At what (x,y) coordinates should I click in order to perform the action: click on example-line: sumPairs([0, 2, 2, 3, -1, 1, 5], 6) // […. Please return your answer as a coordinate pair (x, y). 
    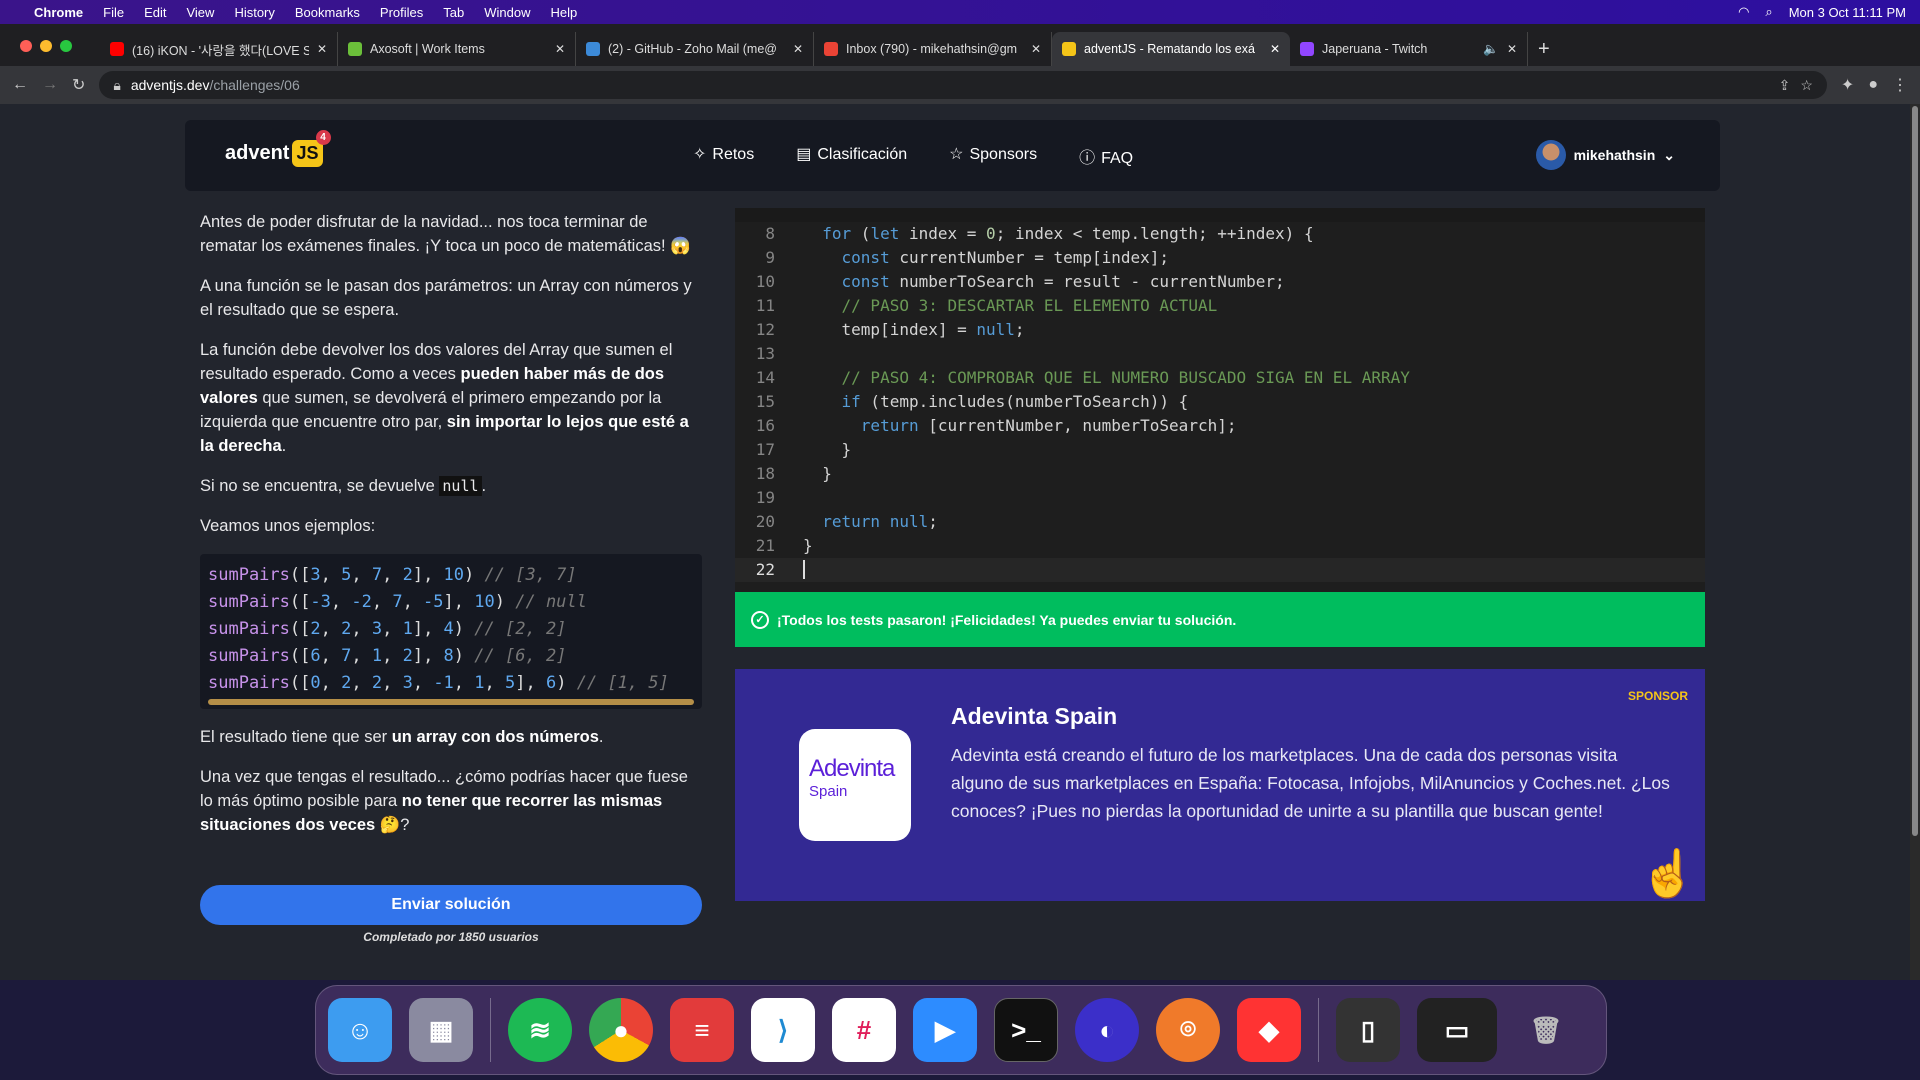
    Looking at the image, I should click on (438, 683).